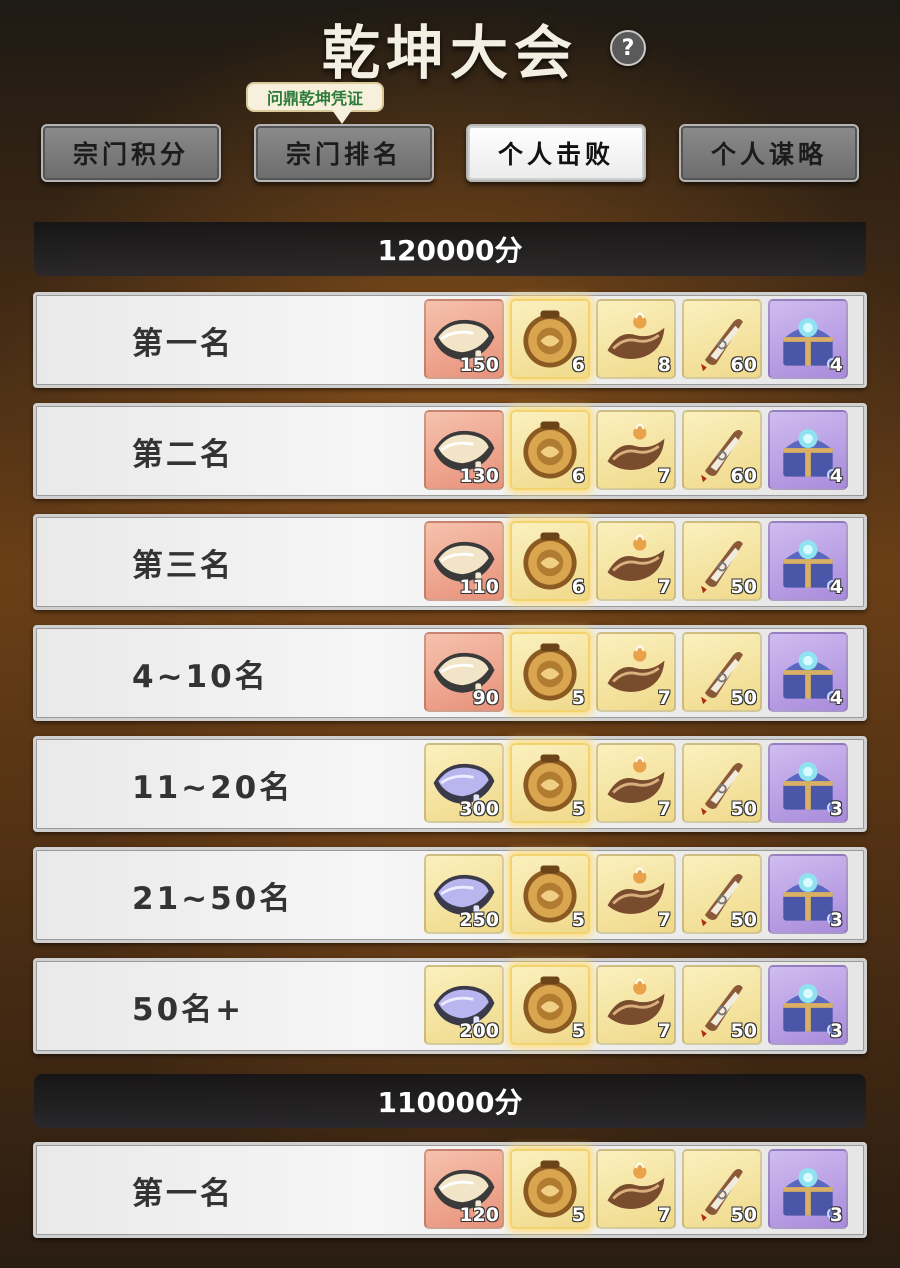  I want to click on item-count: 110, so click(479, 587).